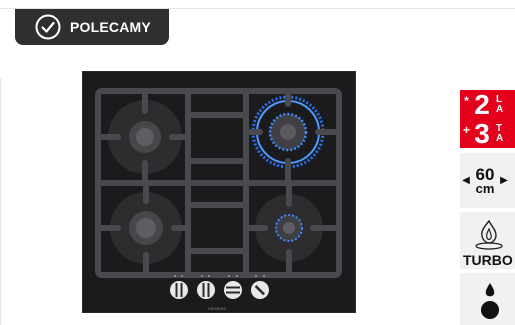 Image resolution: width=515 pixels, height=325 pixels. I want to click on warranty-row: + 3 T A, so click(483, 132).